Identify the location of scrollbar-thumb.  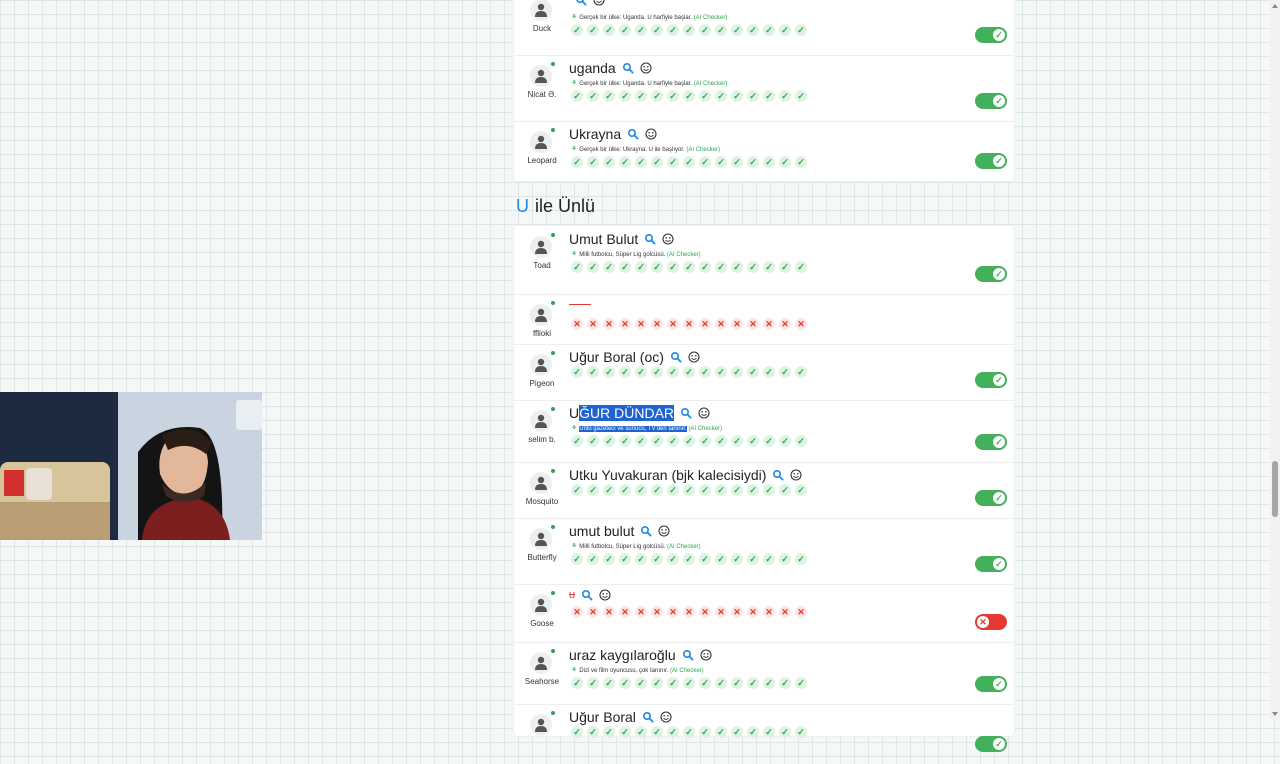
(1275, 489).